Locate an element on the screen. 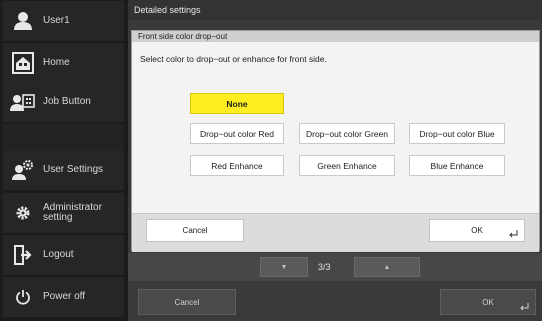 The image size is (542, 321). sidebar-item-label: Administrator setting is located at coordinates (72, 212).